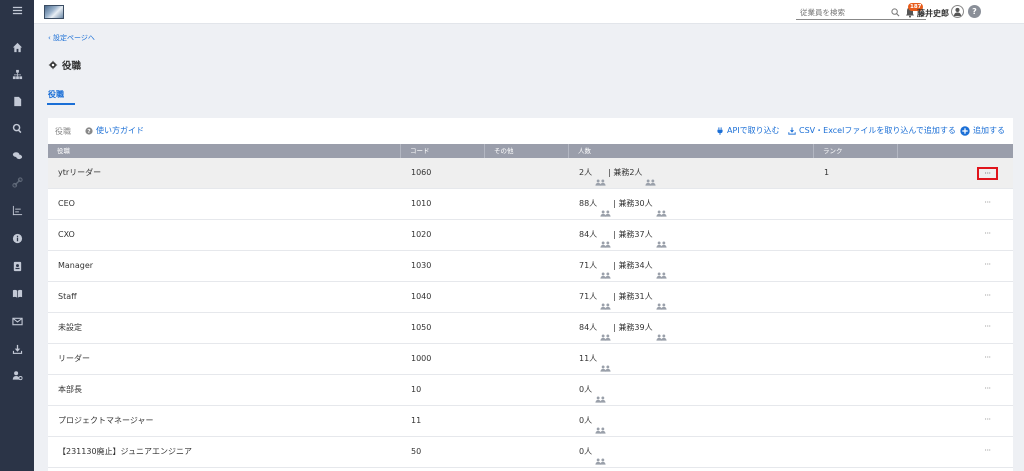  Describe the element at coordinates (588, 296) in the screenshot. I see `member-count: 71人` at that location.